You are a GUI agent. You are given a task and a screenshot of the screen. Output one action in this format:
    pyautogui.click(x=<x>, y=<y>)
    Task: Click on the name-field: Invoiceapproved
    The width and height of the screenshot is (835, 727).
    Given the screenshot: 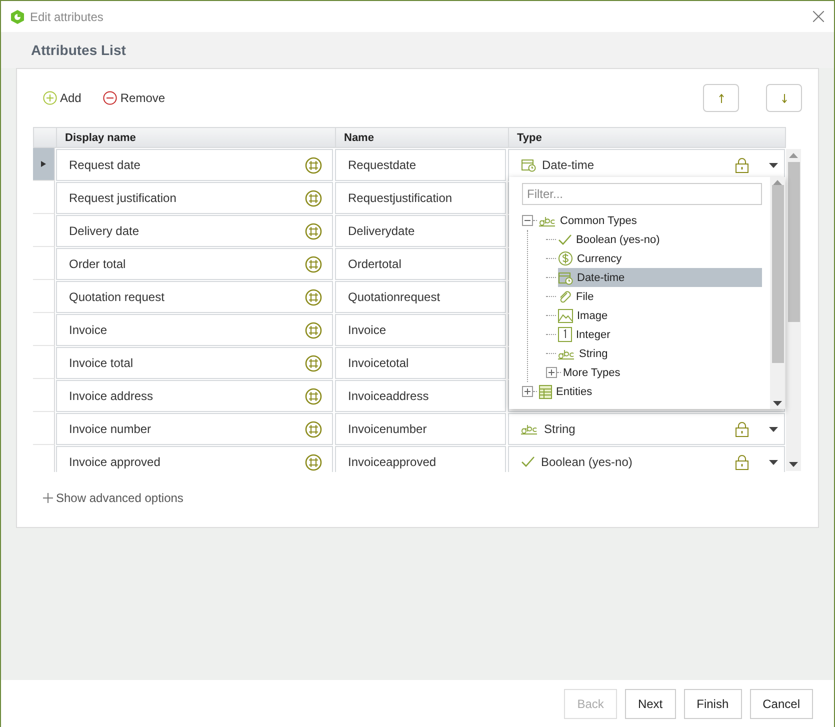 What is the action you would take?
    pyautogui.click(x=420, y=459)
    